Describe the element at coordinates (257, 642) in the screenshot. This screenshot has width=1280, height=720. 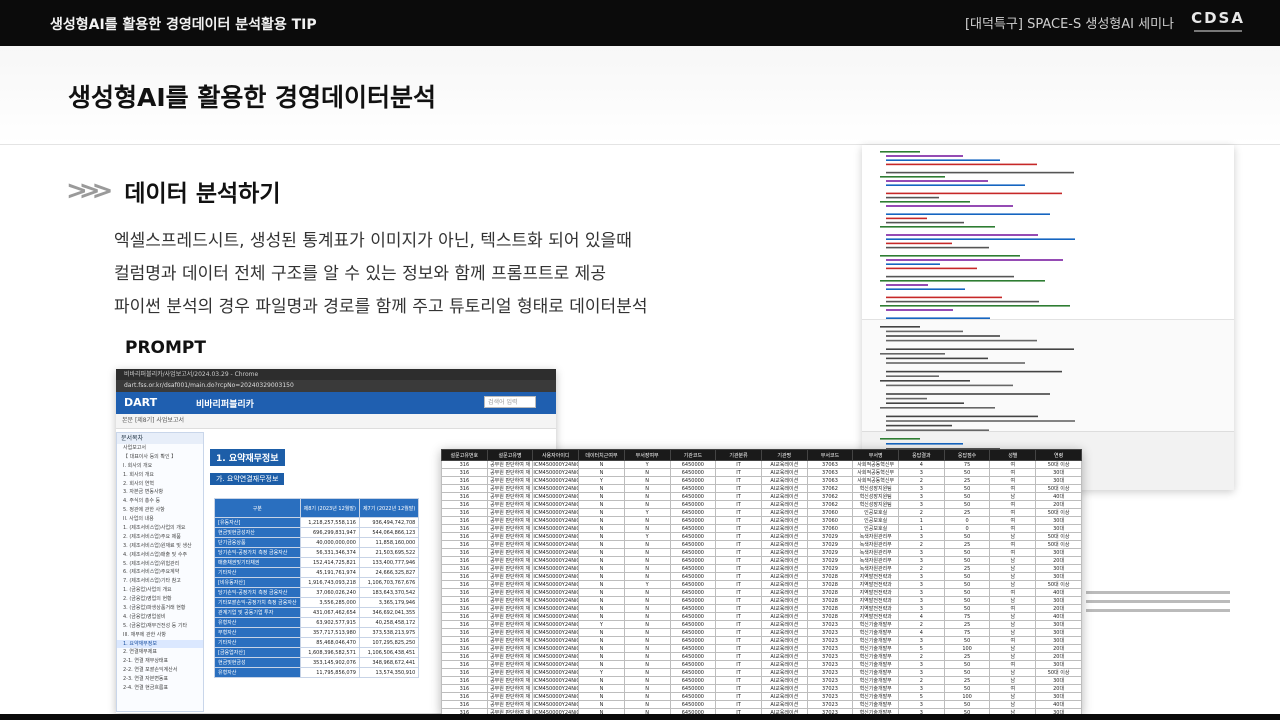
I see `fin-label-cell: 기타자산` at that location.